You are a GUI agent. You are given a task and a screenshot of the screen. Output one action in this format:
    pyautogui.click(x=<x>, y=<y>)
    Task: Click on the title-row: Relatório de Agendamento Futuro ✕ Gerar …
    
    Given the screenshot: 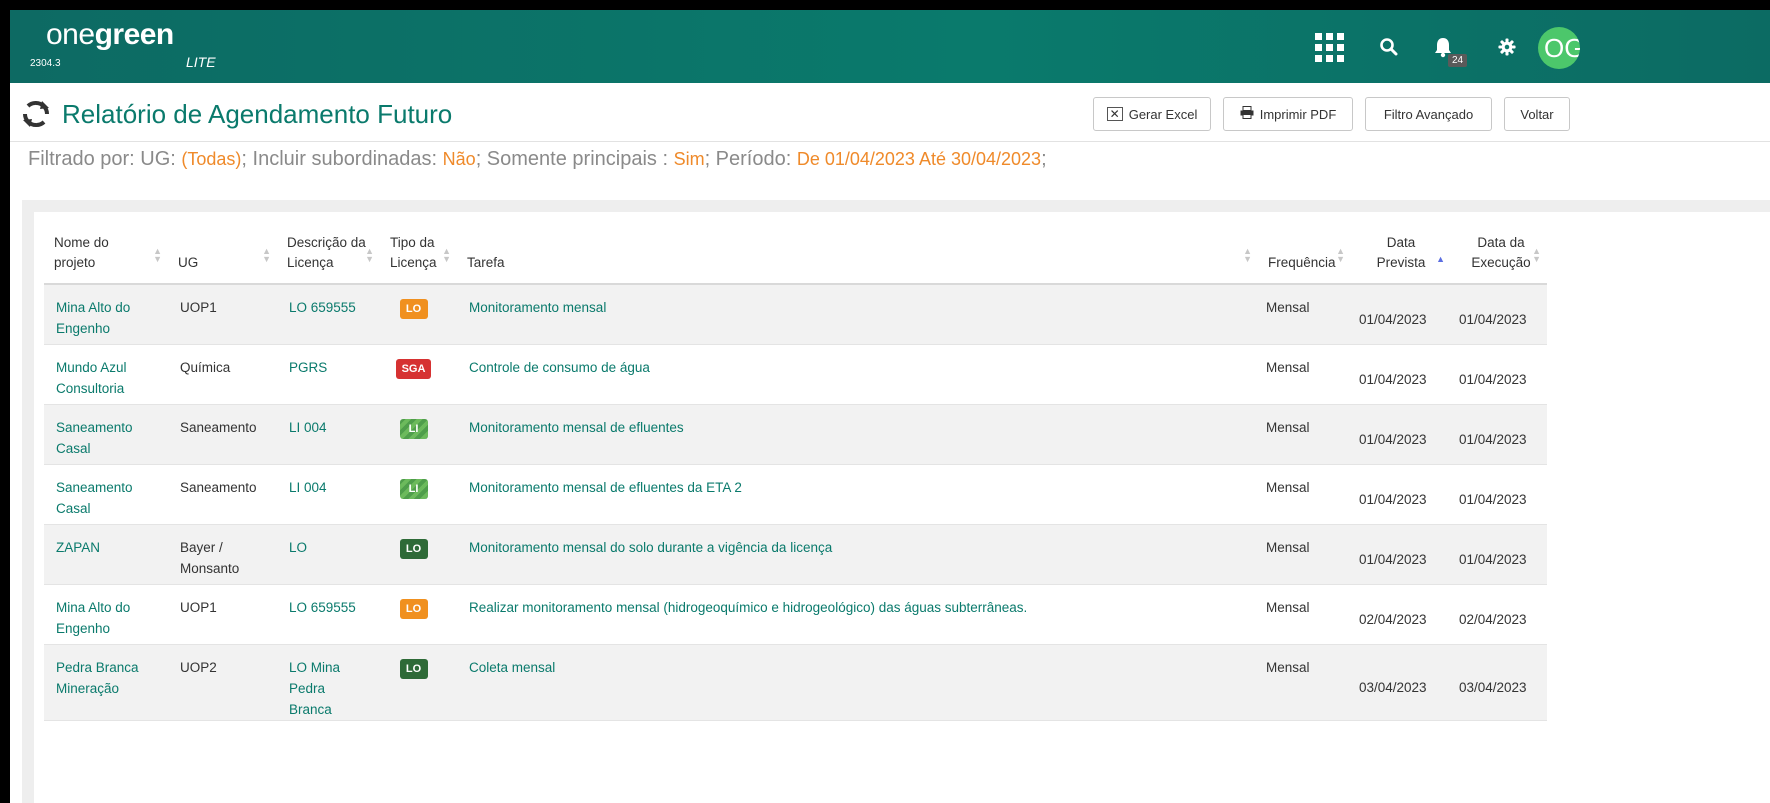 What is the action you would take?
    pyautogui.click(x=890, y=112)
    